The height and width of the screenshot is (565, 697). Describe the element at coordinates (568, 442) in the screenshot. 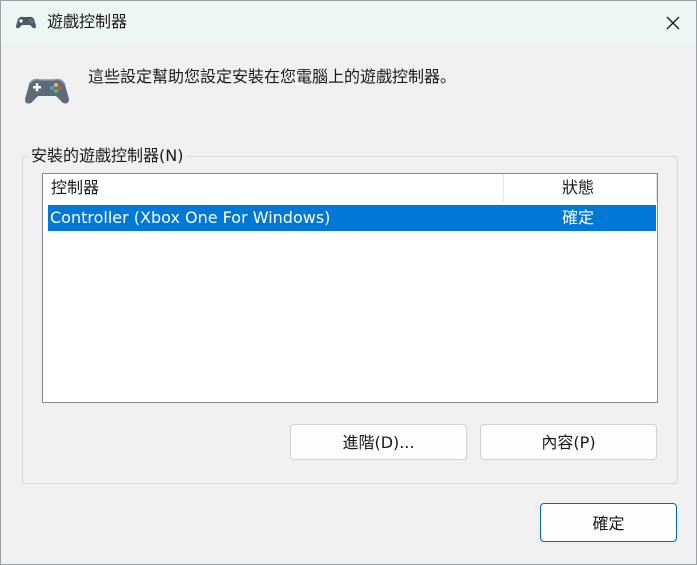

I see `properties-button: 內容(P)` at that location.